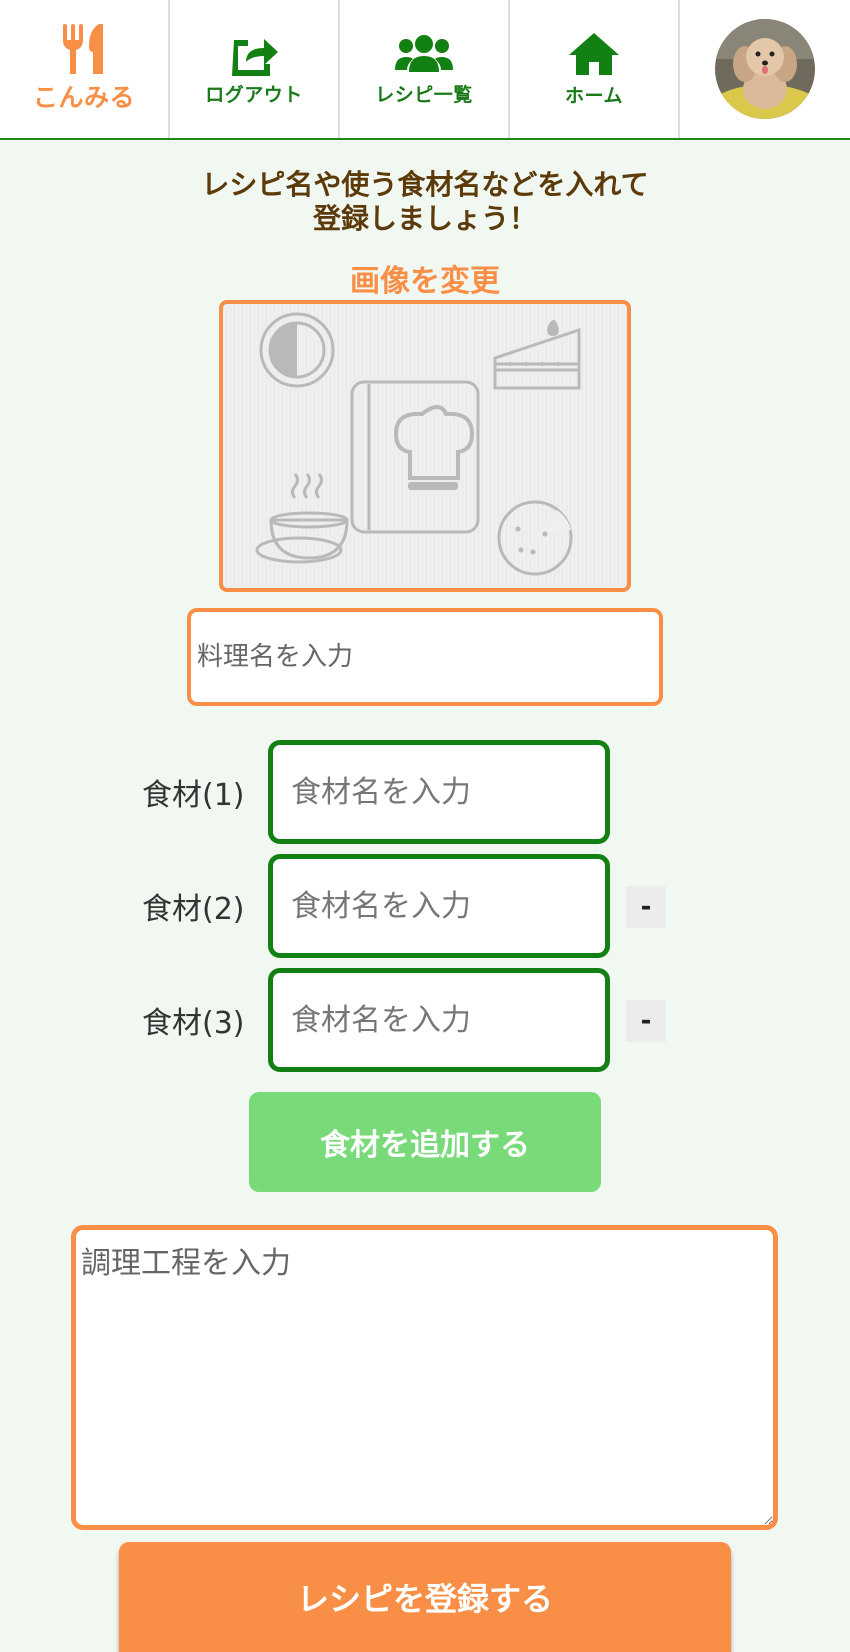 The height and width of the screenshot is (1652, 850). I want to click on nav-recipes: レシピ一覧, so click(425, 69).